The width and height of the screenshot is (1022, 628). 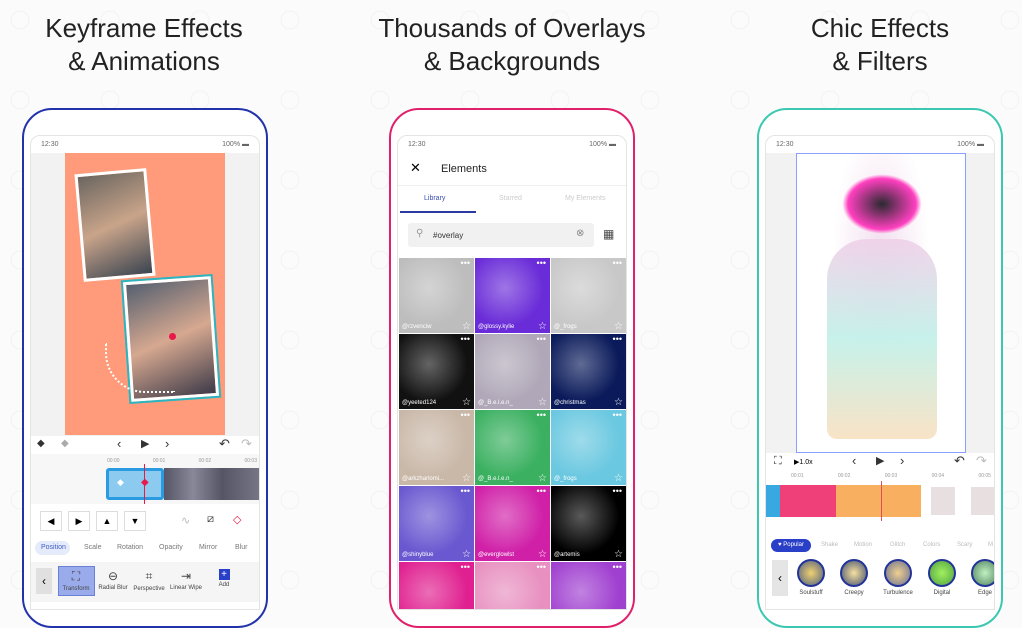 I want to click on effect-turbulence: Turbulence, so click(x=898, y=577).